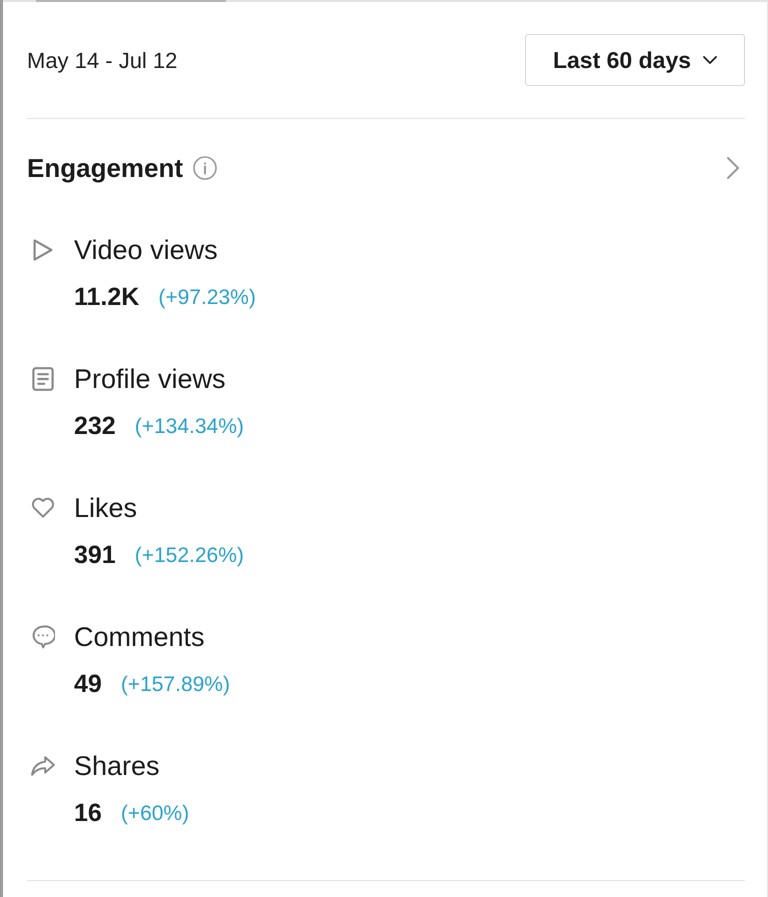 This screenshot has width=768, height=897. Describe the element at coordinates (95, 426) in the screenshot. I see `metric-value: 232` at that location.